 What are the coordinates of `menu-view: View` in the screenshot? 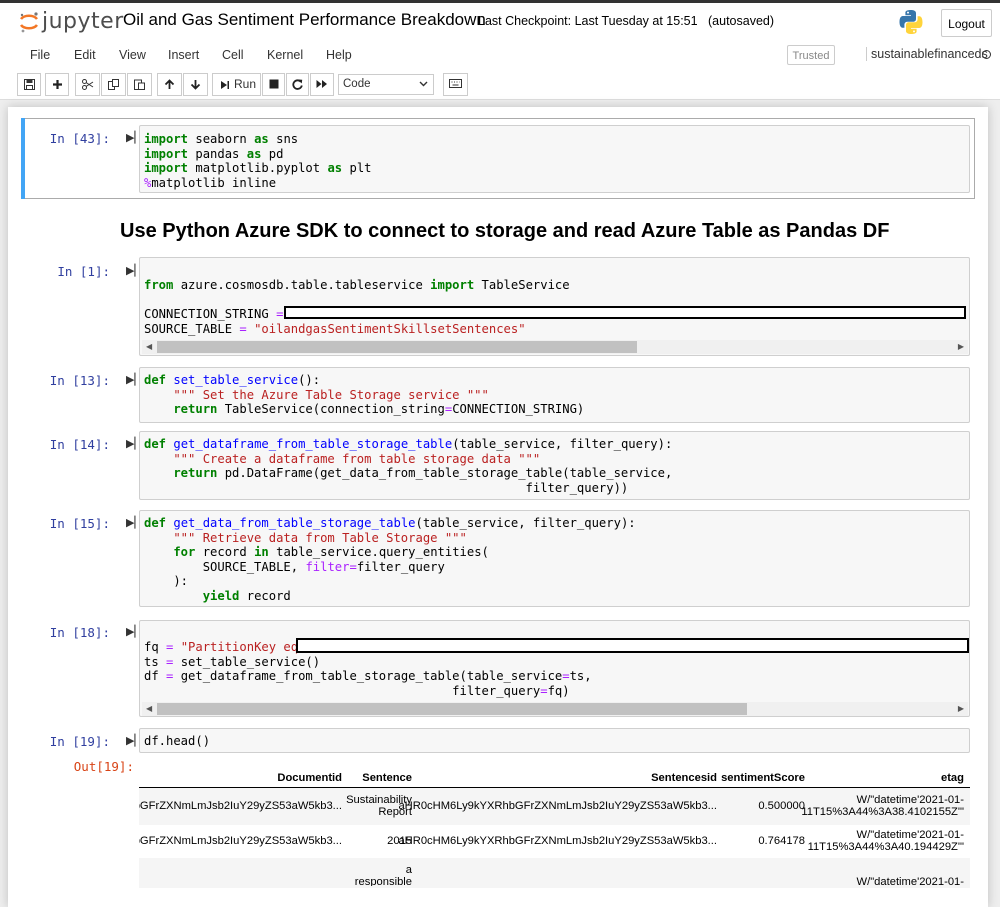 It's located at (132, 55).